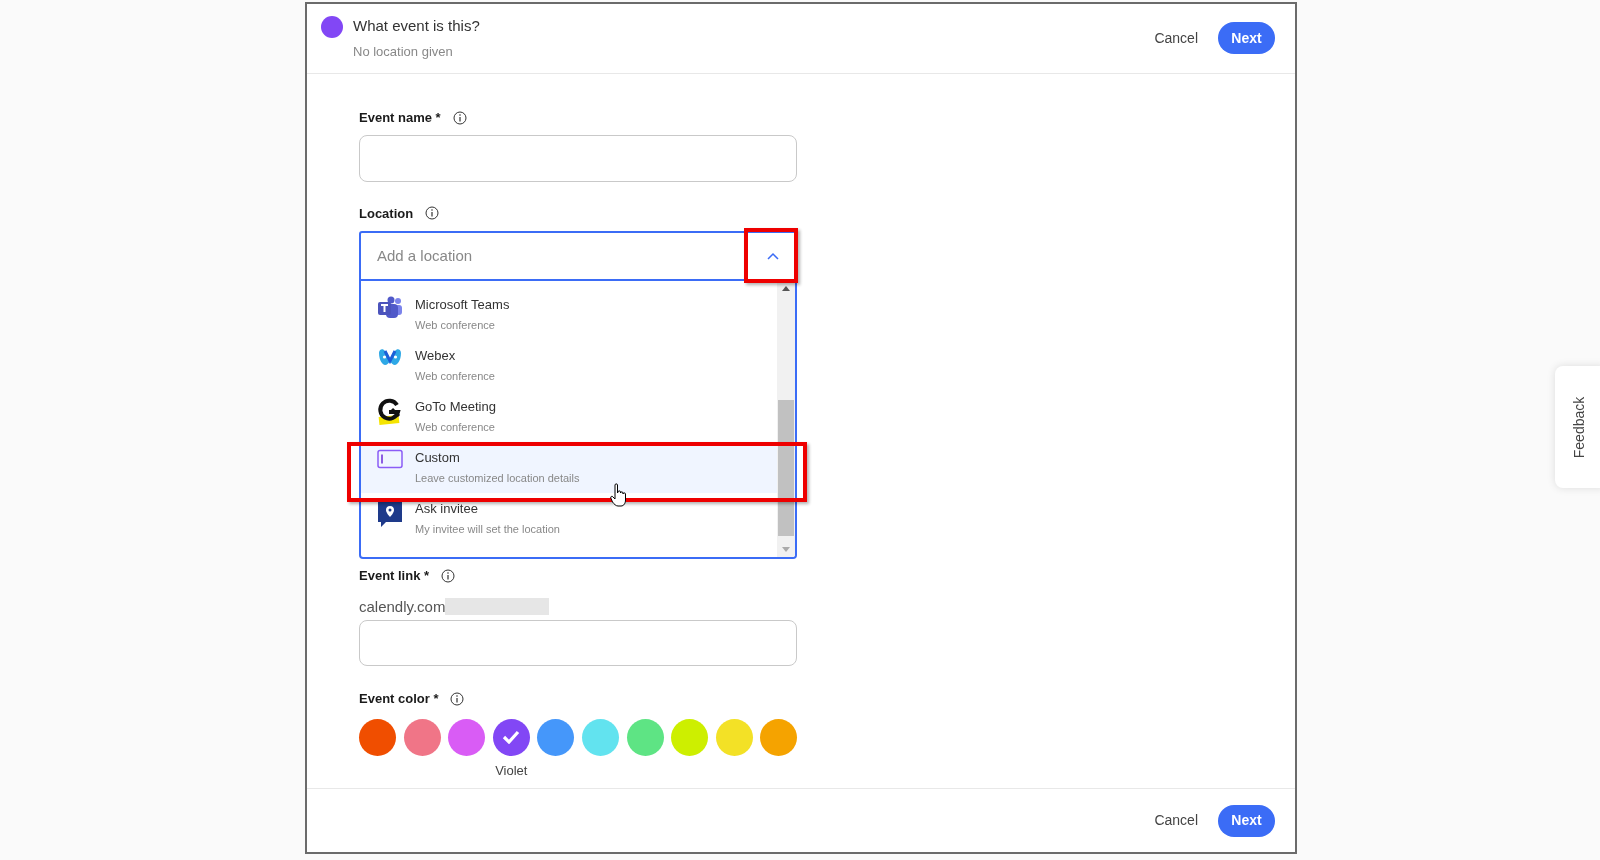 Image resolution: width=1600 pixels, height=860 pixels. Describe the element at coordinates (403, 51) in the screenshot. I see `event-subtitle: No location given` at that location.